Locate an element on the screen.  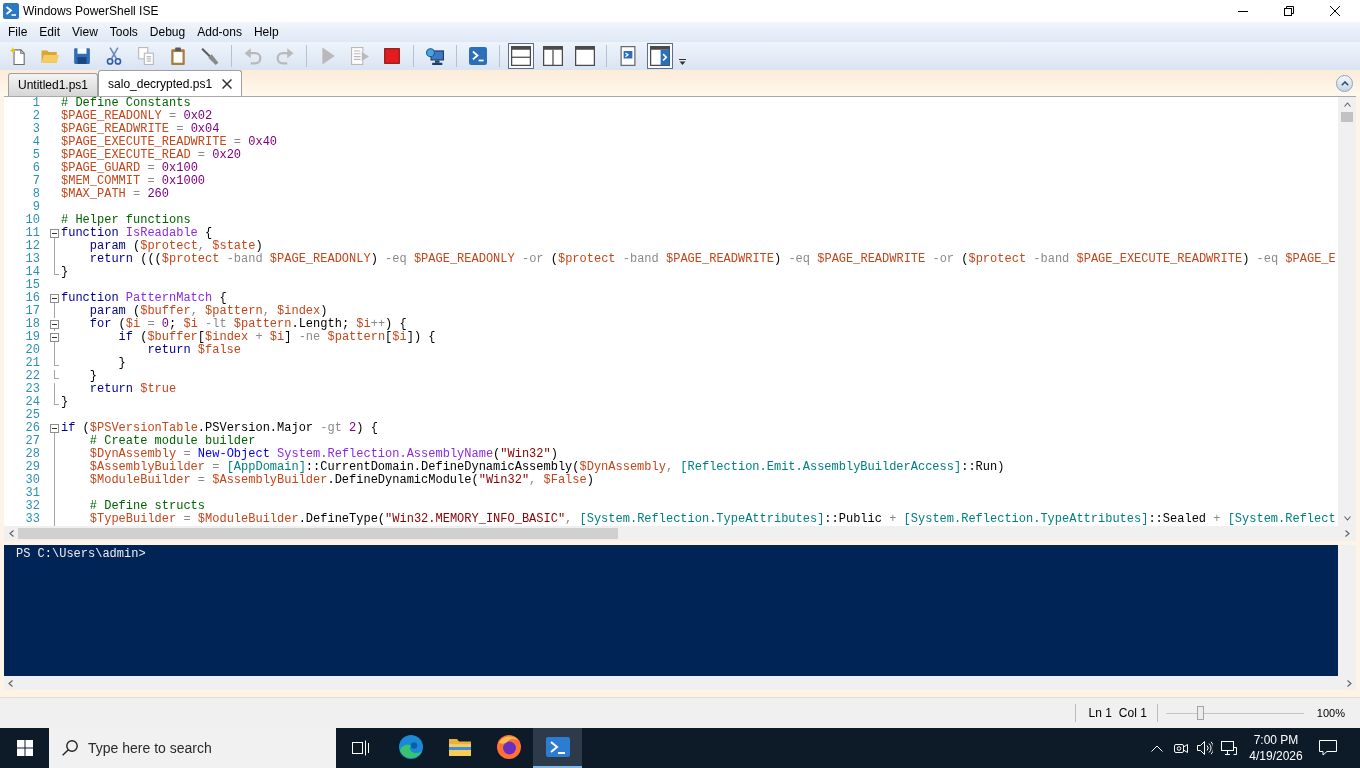
code-line: $PAGE_GUARD = 0x100 is located at coordinates (129, 168).